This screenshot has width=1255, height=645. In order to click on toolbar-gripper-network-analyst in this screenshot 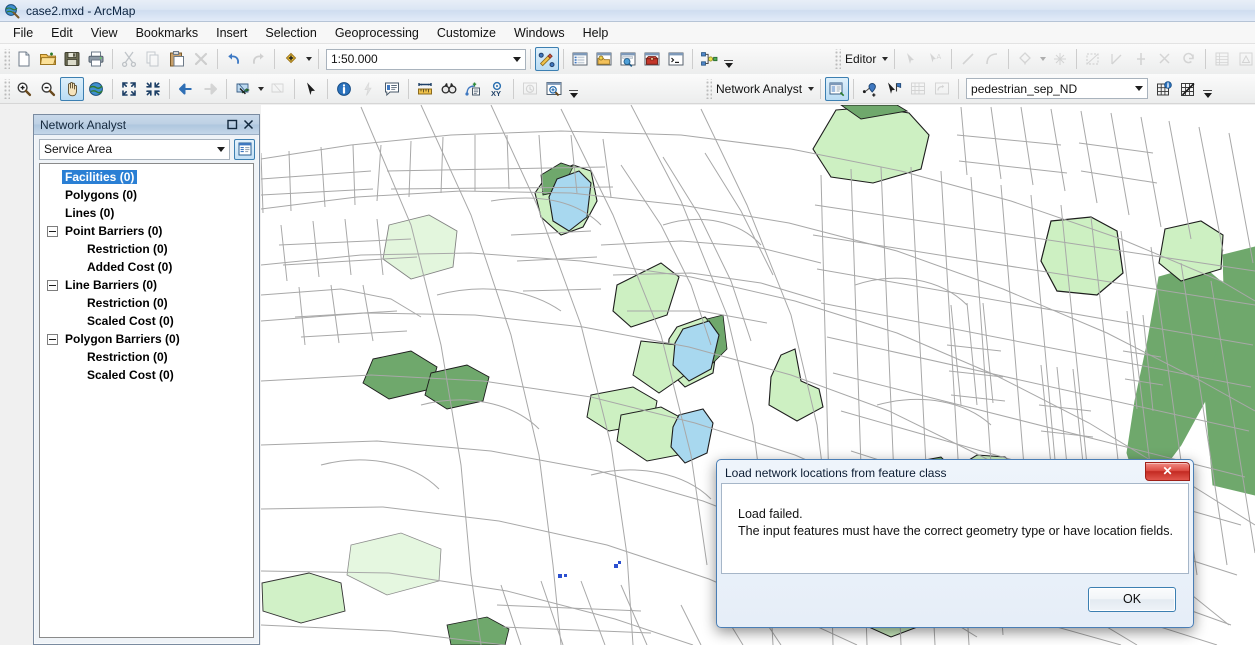, I will do `click(708, 88)`.